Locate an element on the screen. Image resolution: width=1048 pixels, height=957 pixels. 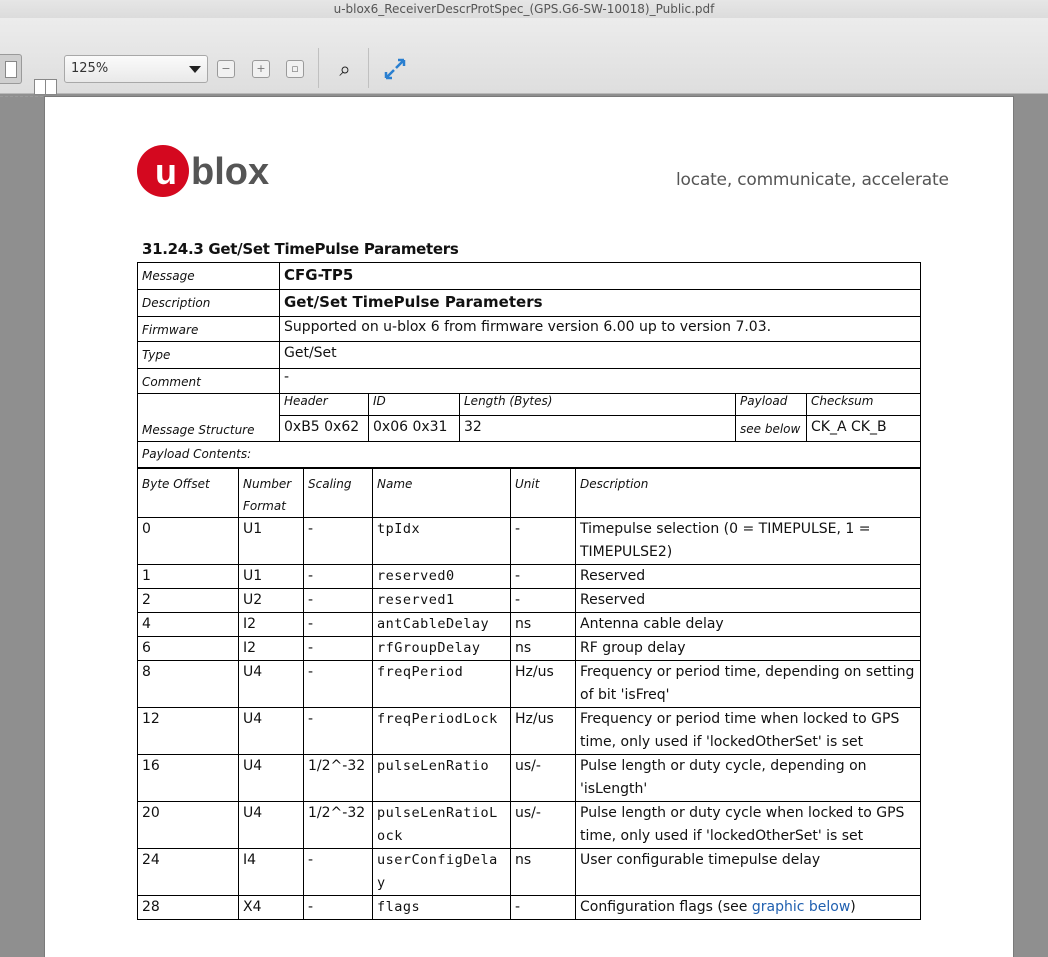
cell-number-format: U2 is located at coordinates (271, 600).